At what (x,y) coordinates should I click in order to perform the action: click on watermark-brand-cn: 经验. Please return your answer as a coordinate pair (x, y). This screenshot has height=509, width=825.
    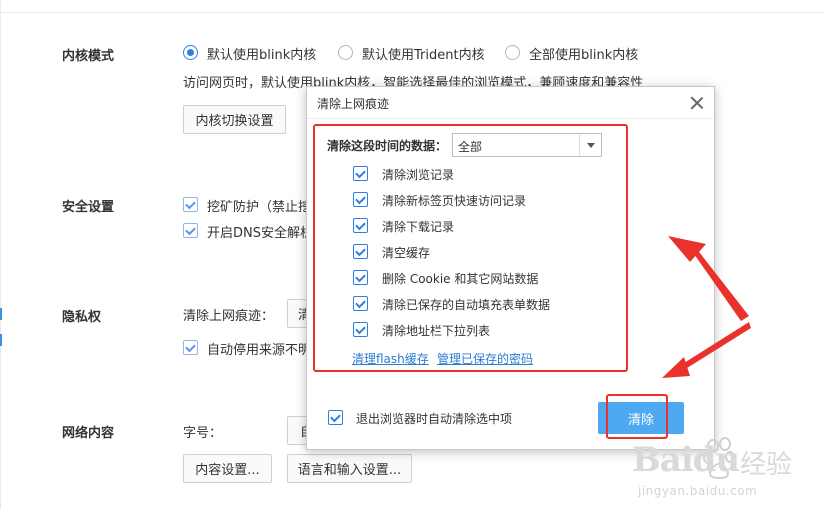
    Looking at the image, I should click on (766, 465).